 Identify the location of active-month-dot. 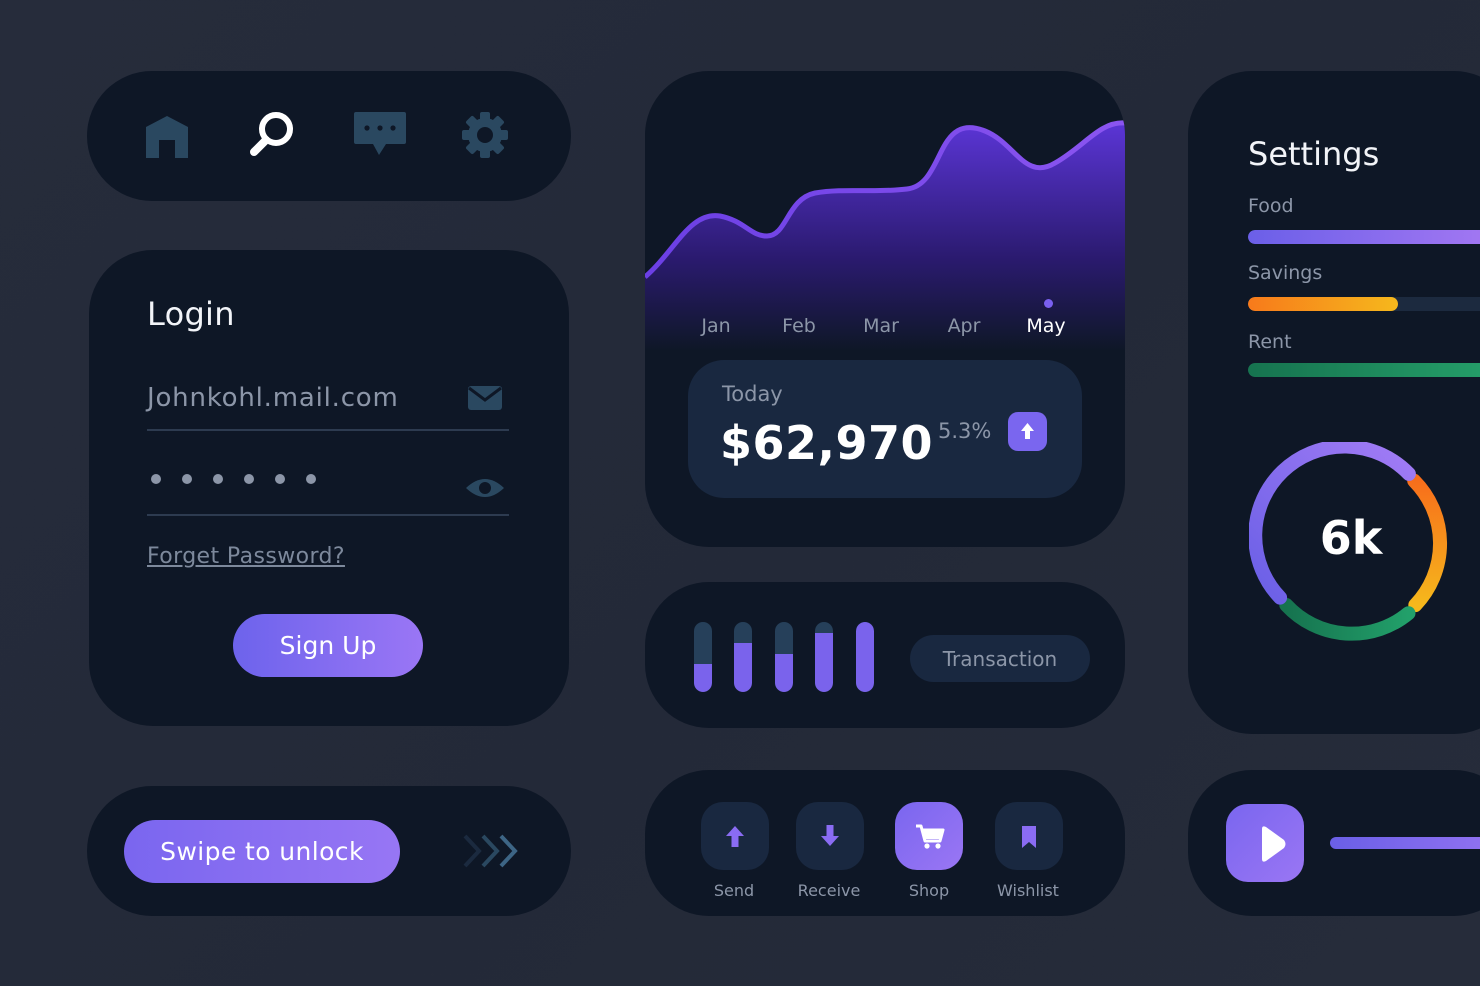
(1048, 303).